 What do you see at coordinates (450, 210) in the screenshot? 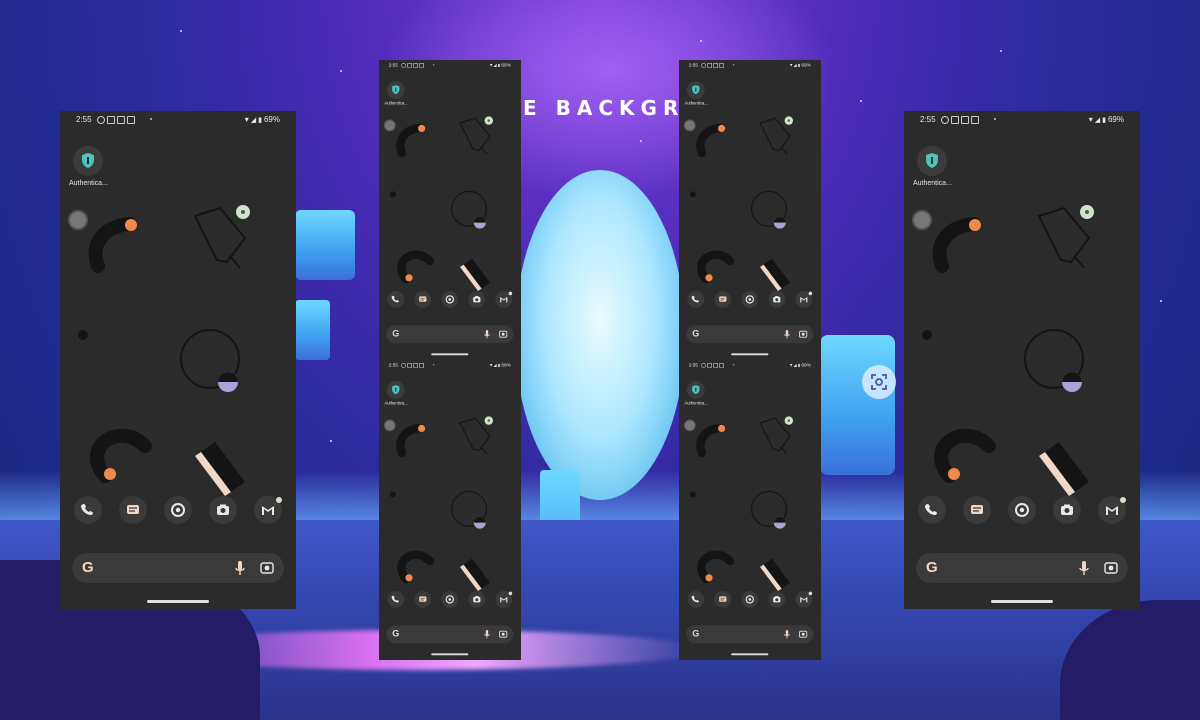
I see `phone-screenshot-small-a-top: 2:55 ▾◢▮69% Authentica... G` at bounding box center [450, 210].